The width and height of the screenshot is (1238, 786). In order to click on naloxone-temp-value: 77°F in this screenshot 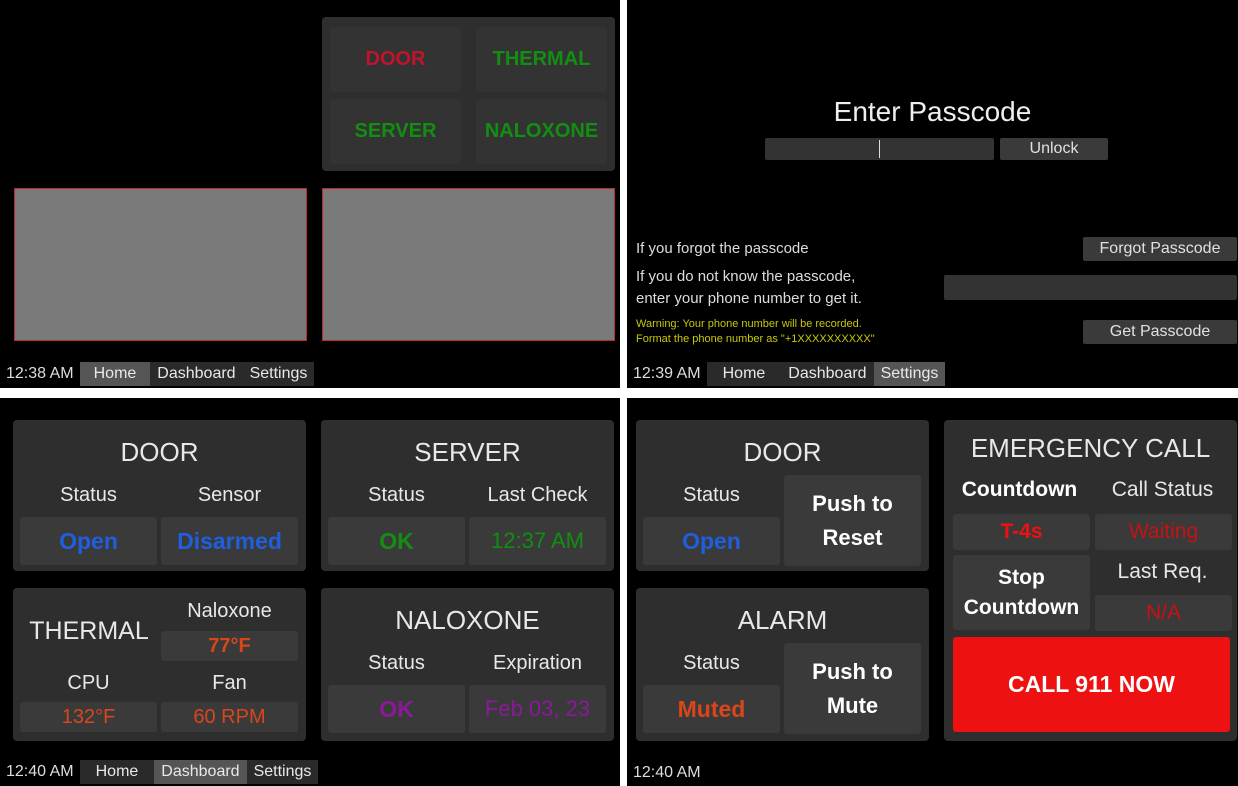, I will do `click(229, 646)`.